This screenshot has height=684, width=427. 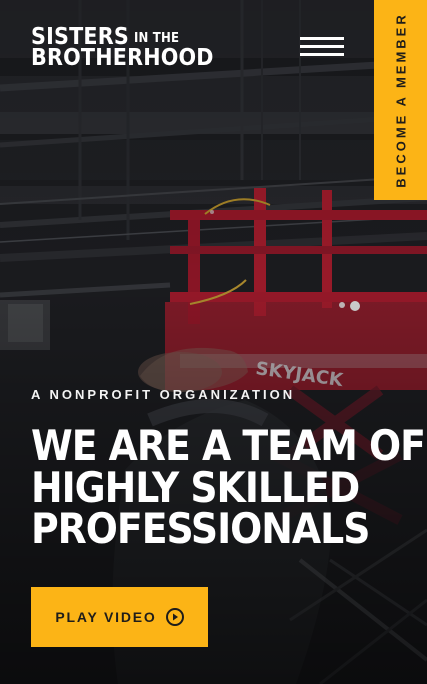 What do you see at coordinates (228, 445) in the screenshot?
I see `hero-headline-line-1: WE ARE A TEAM OF` at bounding box center [228, 445].